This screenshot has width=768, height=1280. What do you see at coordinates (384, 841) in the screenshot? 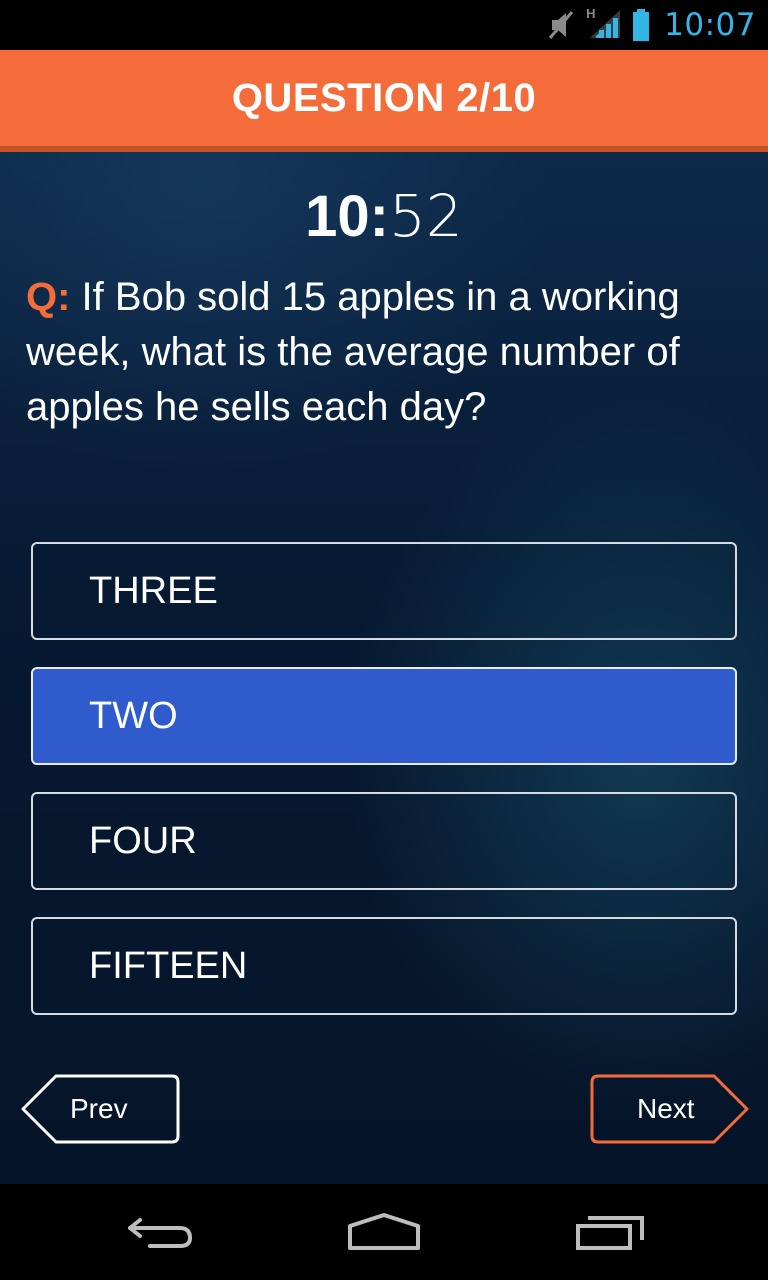
I see `answer-option-four: FOUR` at bounding box center [384, 841].